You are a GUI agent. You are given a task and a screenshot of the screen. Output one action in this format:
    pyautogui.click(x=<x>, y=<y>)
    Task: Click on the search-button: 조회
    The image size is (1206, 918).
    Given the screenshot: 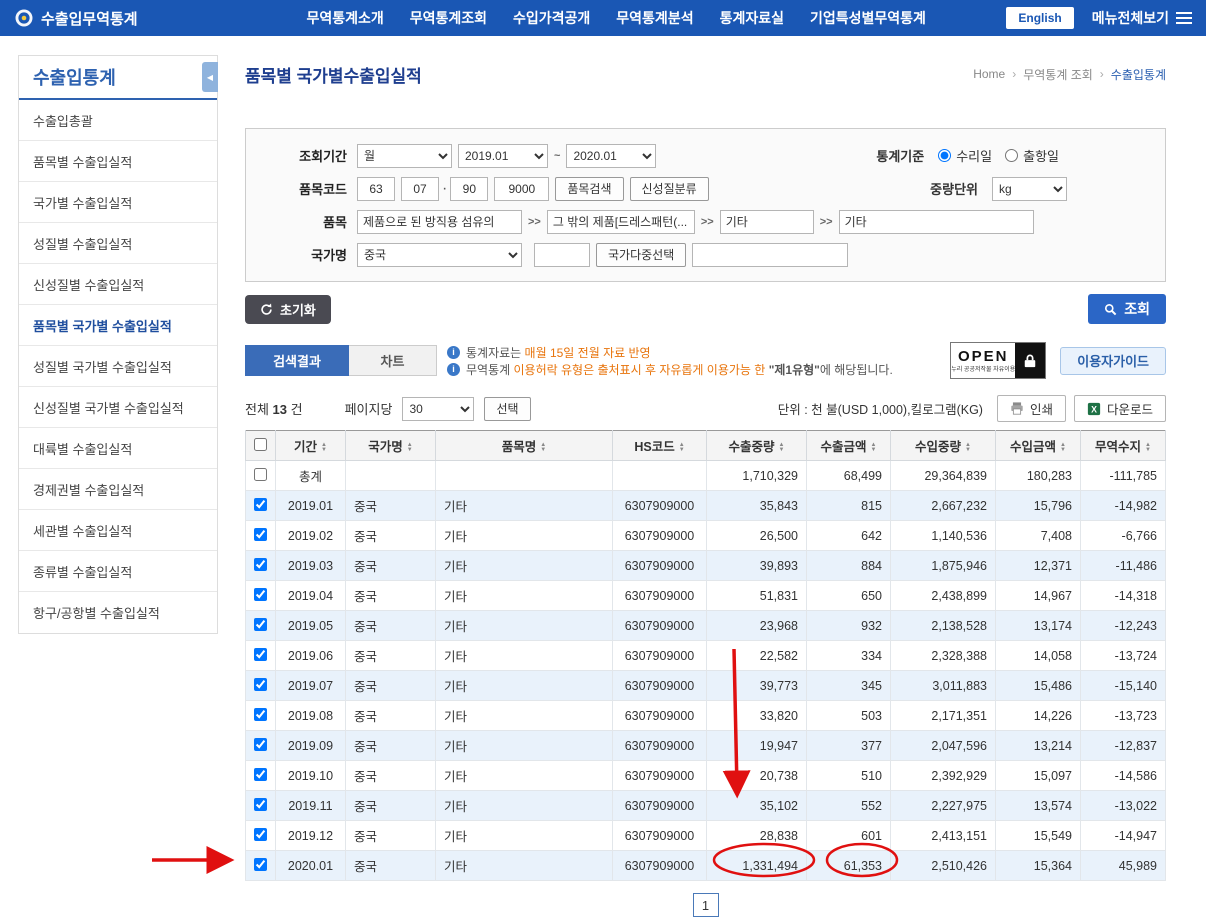 What is the action you would take?
    pyautogui.click(x=1127, y=309)
    